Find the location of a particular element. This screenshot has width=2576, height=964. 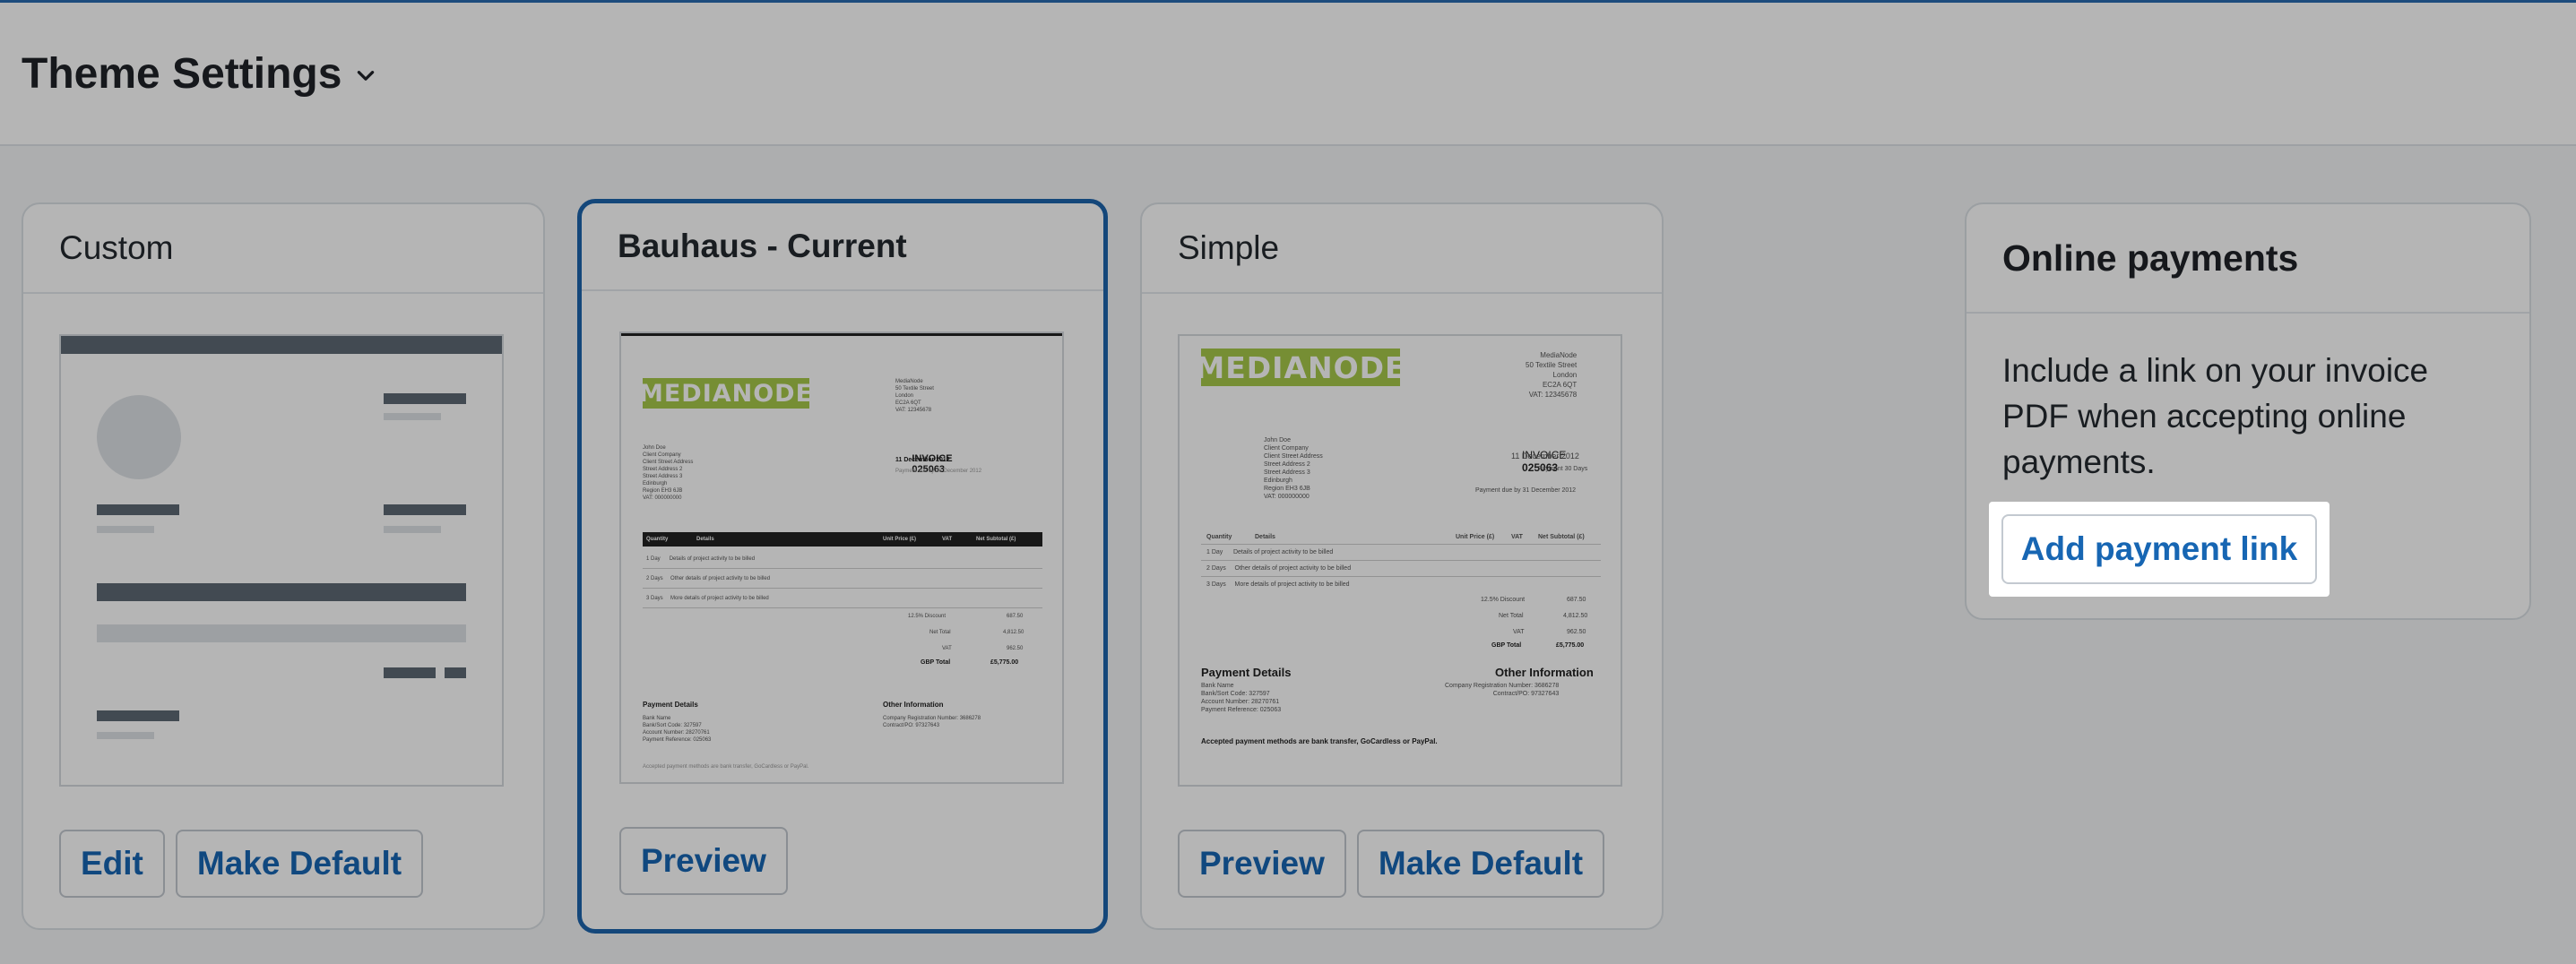

payment-terms: Payment 30 Days is located at coordinates (1563, 469).